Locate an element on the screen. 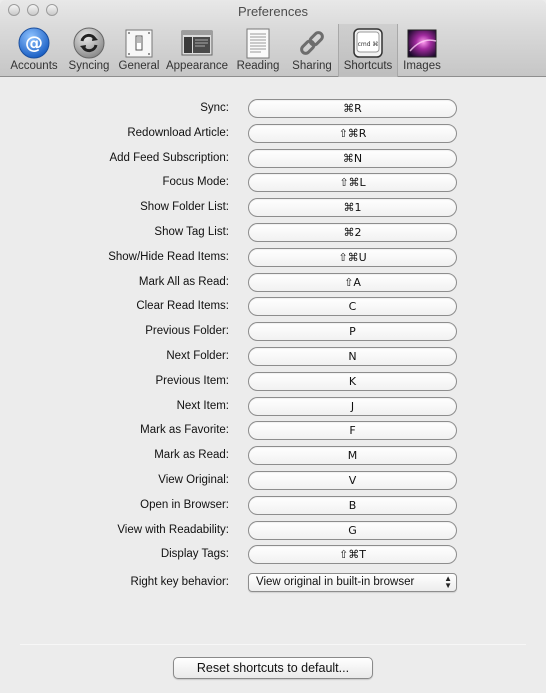  shortcut-row: Show/Hide Read Items: ⇧⌘U is located at coordinates (273, 258).